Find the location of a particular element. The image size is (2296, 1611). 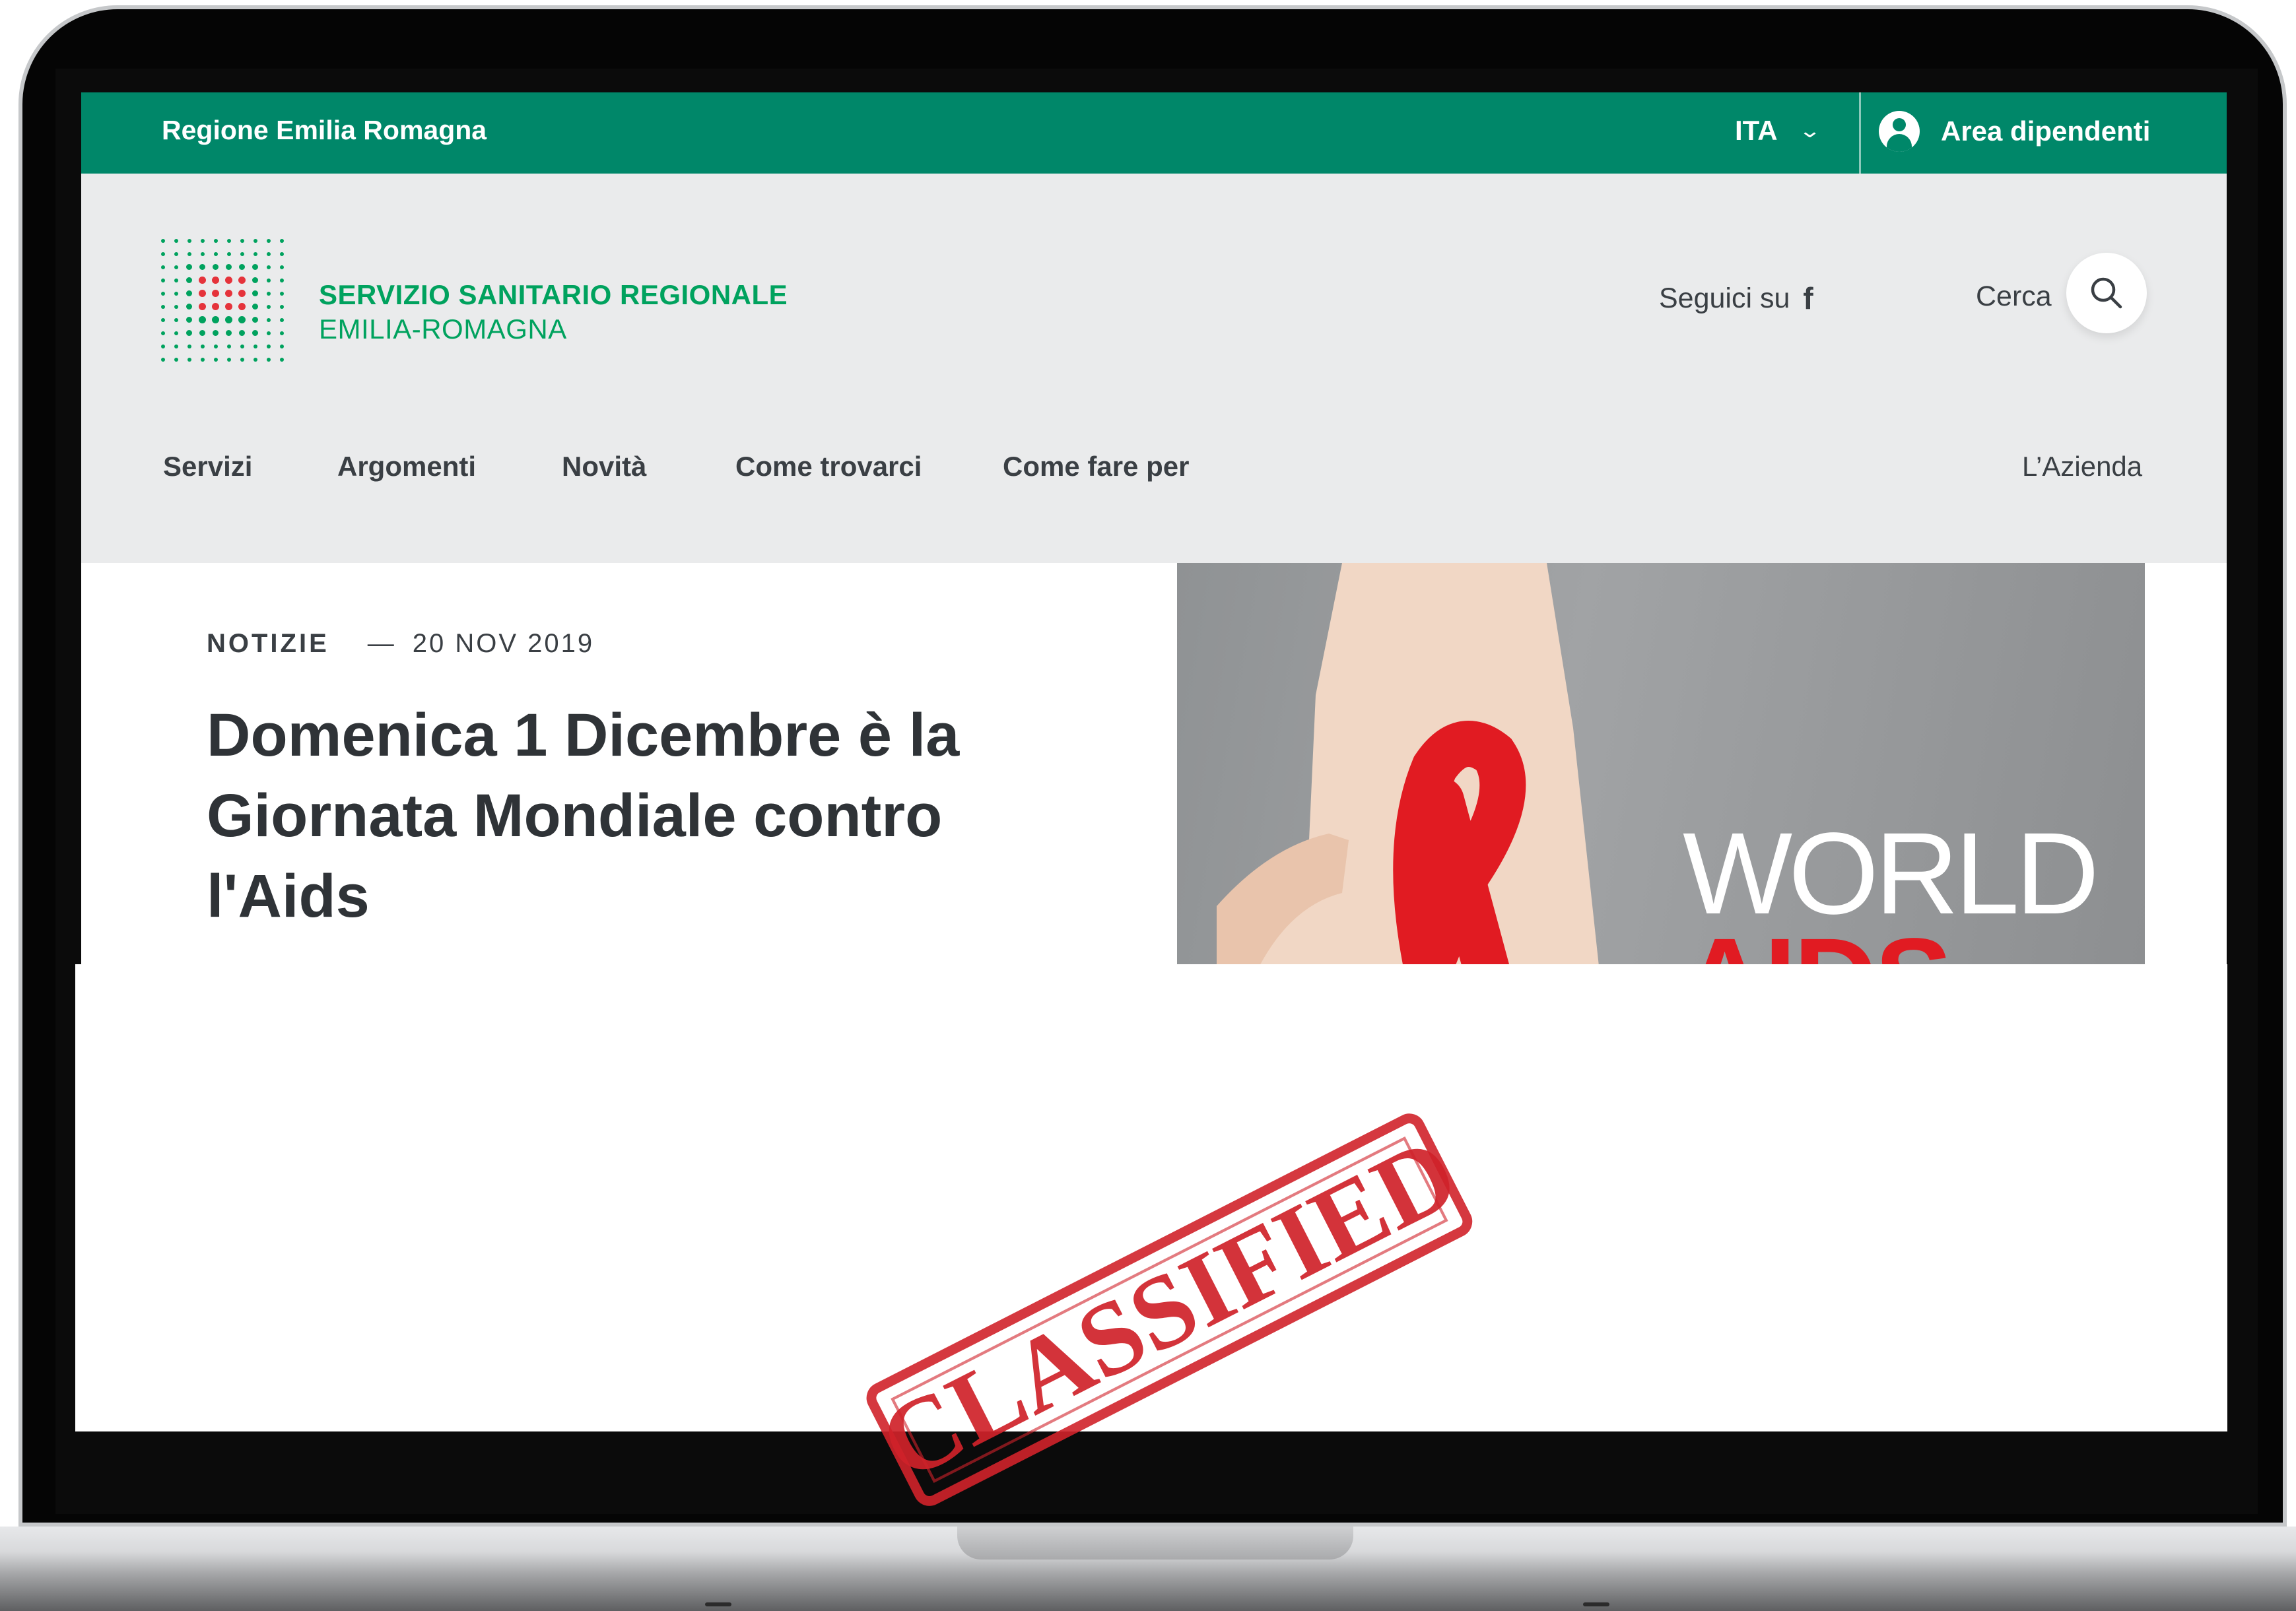

user-icon is located at coordinates (1899, 131).